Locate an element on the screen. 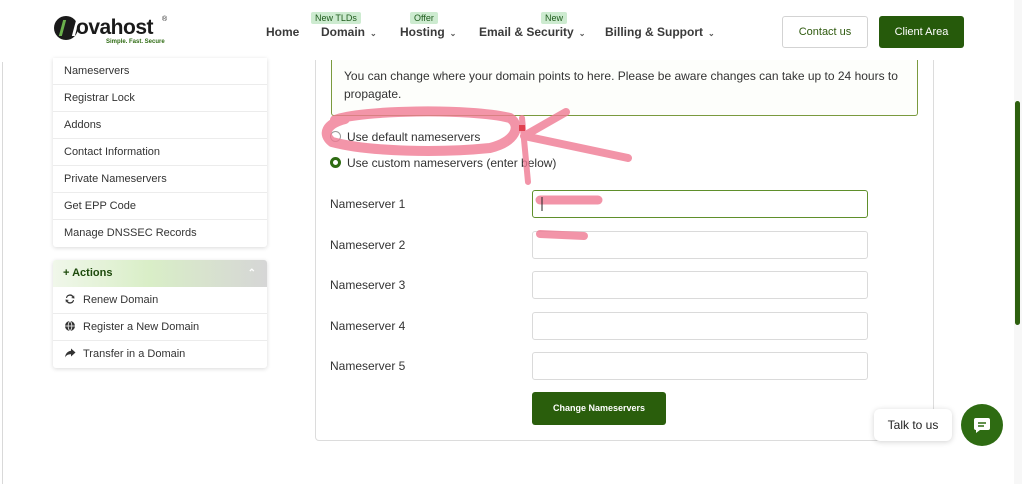 This screenshot has height=484, width=1024. nameserver-5-label: Nameserver 5 is located at coordinates (368, 366).